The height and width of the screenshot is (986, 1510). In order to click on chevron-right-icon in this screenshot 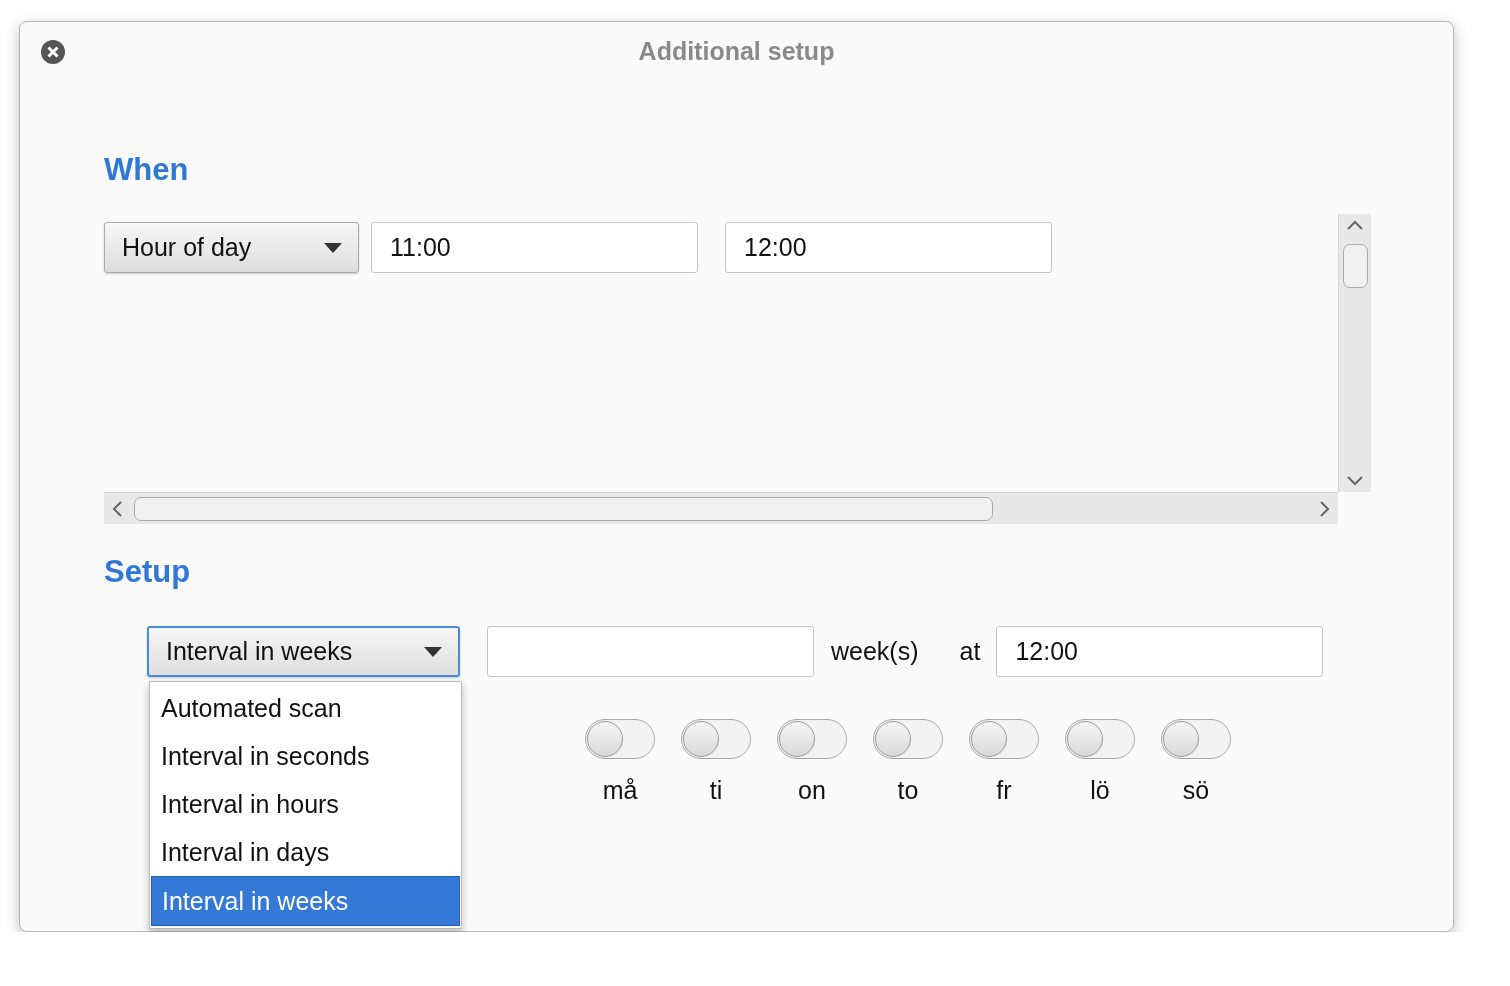, I will do `click(1325, 509)`.